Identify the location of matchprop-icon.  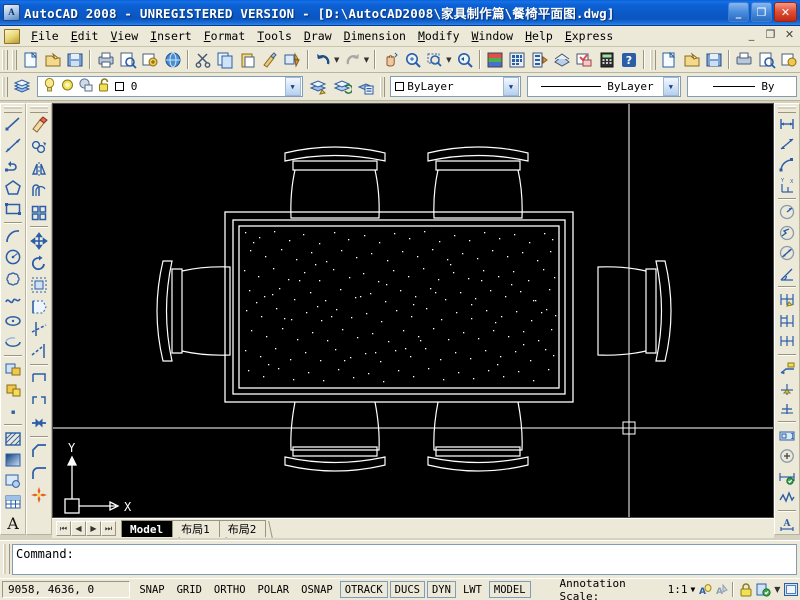
(270, 60).